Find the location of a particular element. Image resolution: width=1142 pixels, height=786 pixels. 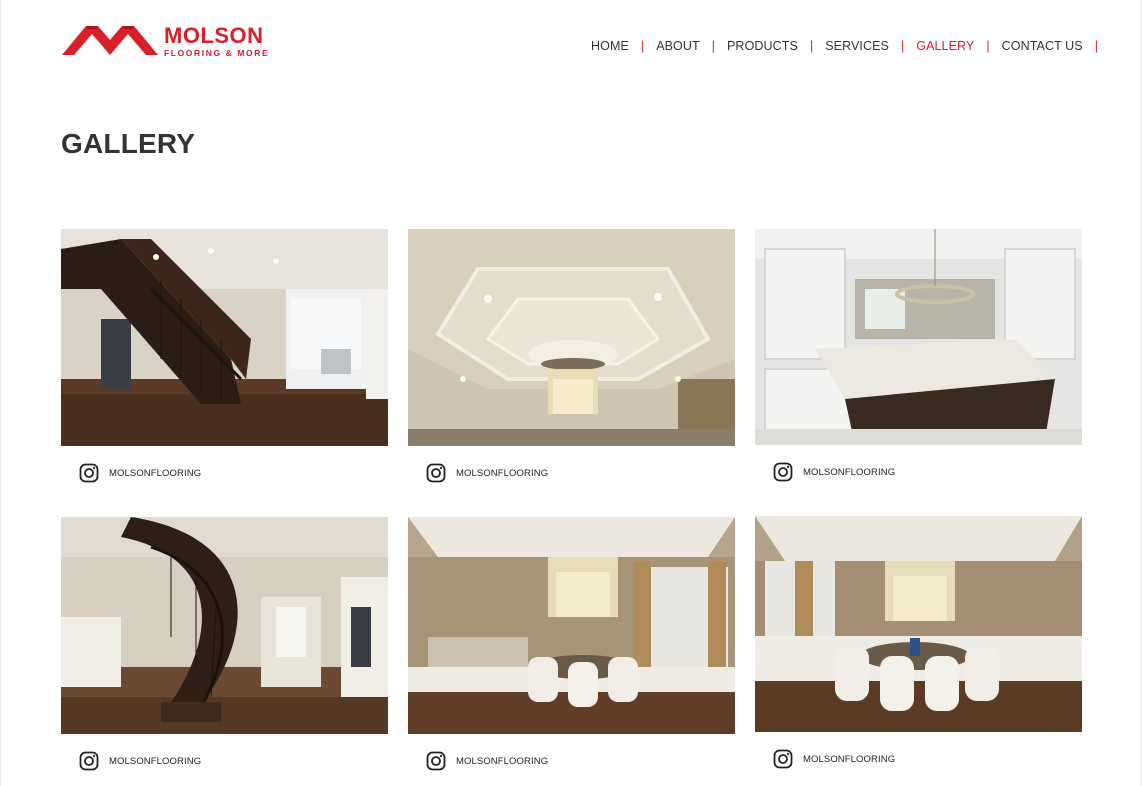

brand-logo: MOLSON FLOORING & MORE is located at coordinates (186, 40).